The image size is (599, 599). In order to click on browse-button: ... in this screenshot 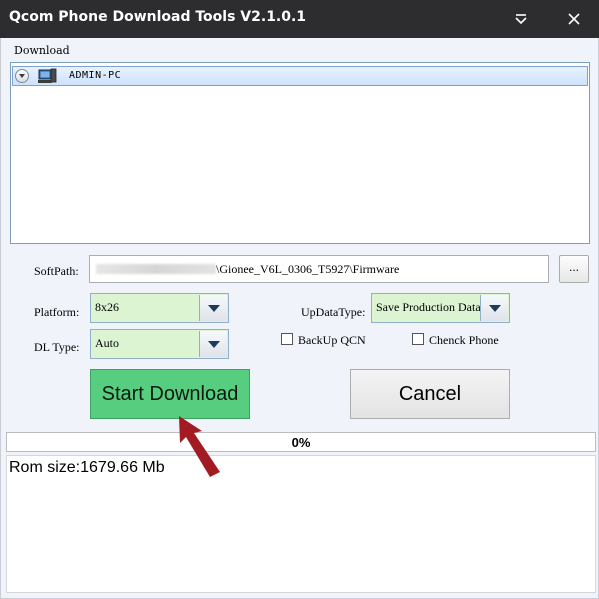, I will do `click(574, 269)`.